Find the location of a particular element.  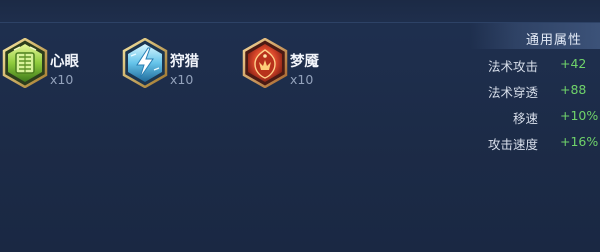

stat-row-magic-attack: 法术攻击 +42 is located at coordinates (540, 65).